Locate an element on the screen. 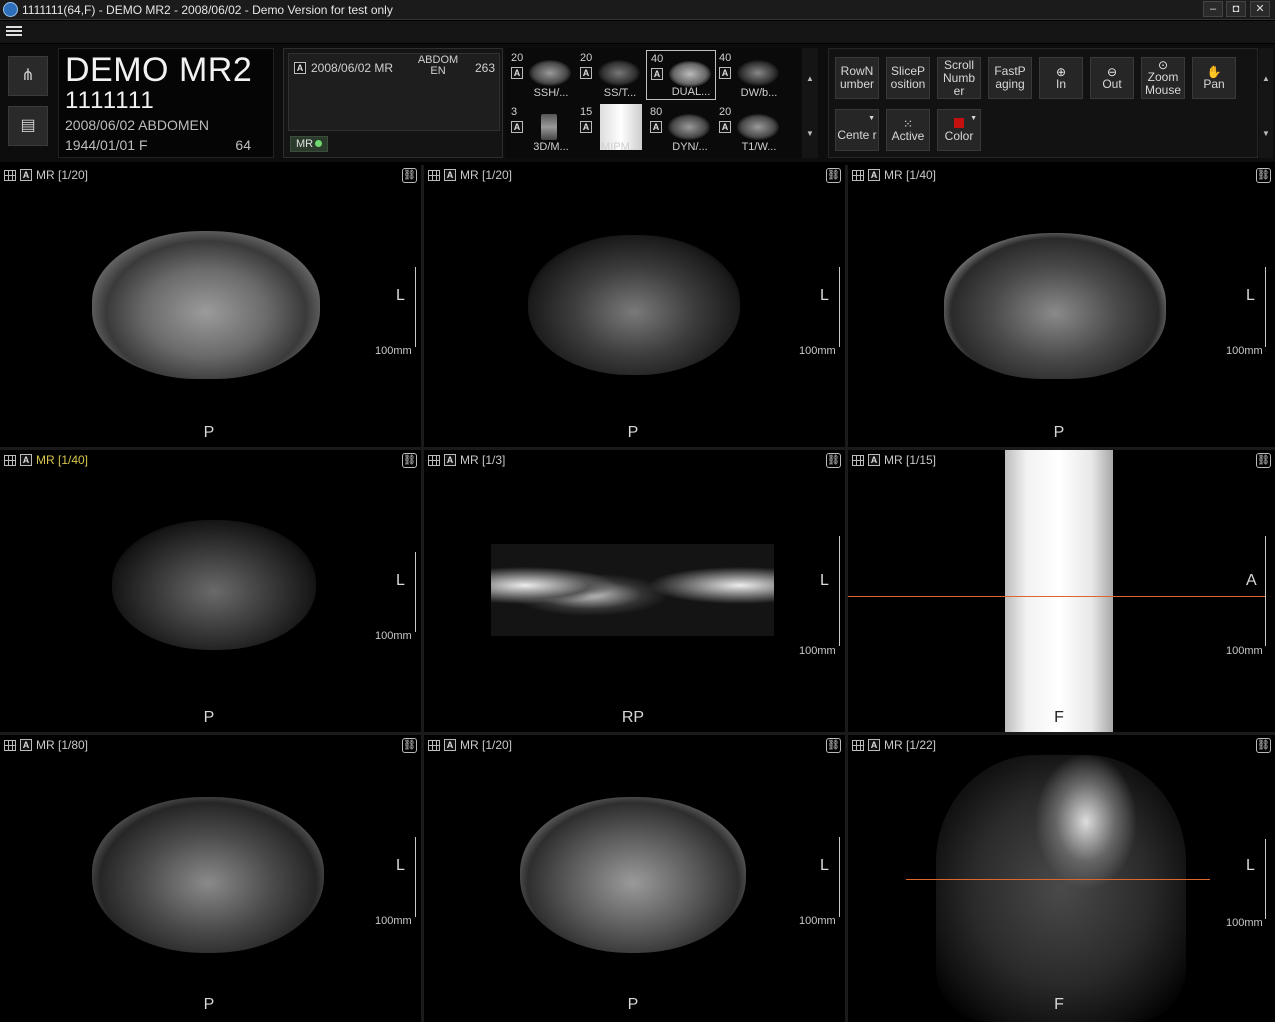  viewport-header: A MR [1/20] is located at coordinates (46, 175).